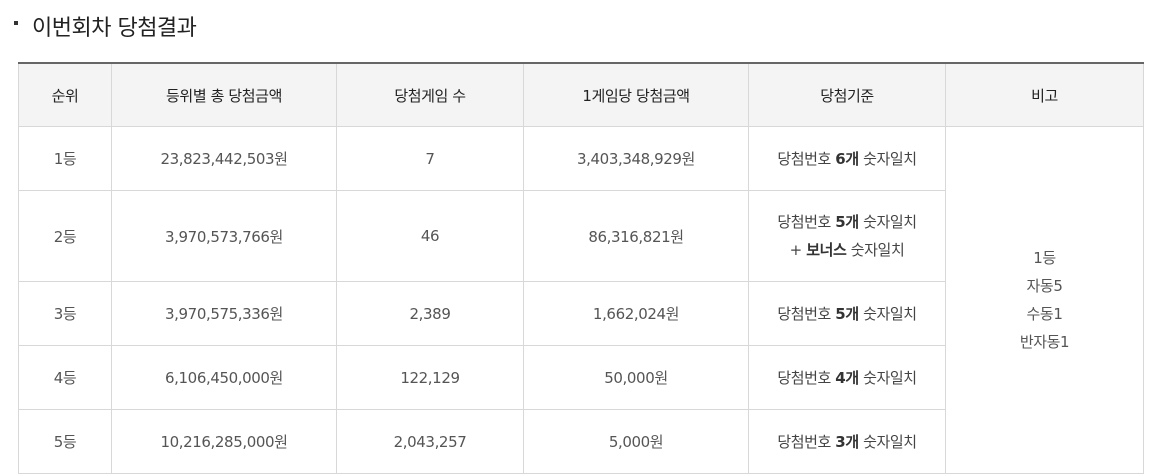  I want to click on winner-count-cell: 2,043,257, so click(430, 441).